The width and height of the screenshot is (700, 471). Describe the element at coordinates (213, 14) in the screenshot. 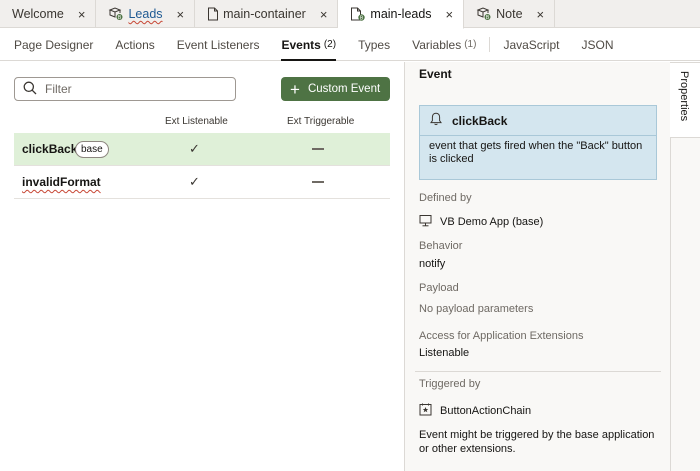

I see `page-icon` at that location.